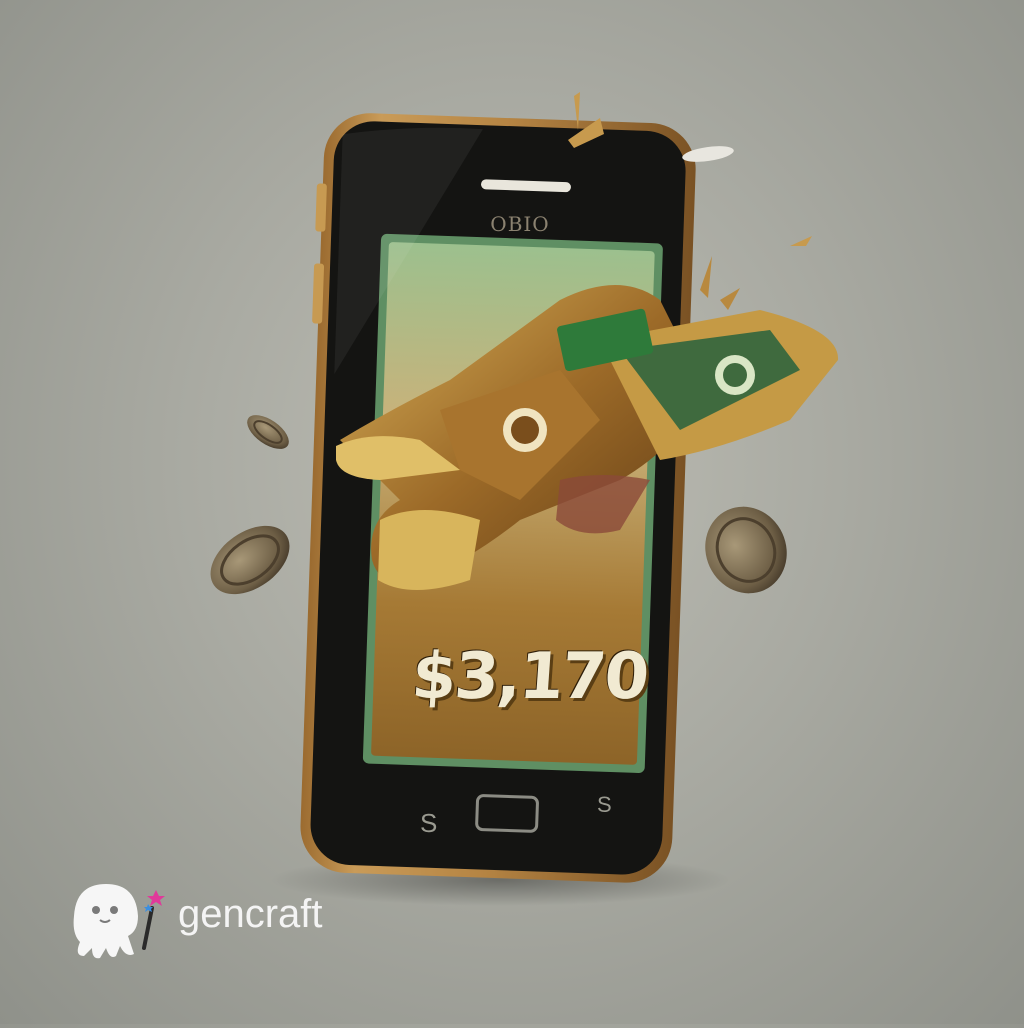 Image resolution: width=1024 pixels, height=1028 pixels. What do you see at coordinates (746, 550) in the screenshot?
I see `coin-right-large` at bounding box center [746, 550].